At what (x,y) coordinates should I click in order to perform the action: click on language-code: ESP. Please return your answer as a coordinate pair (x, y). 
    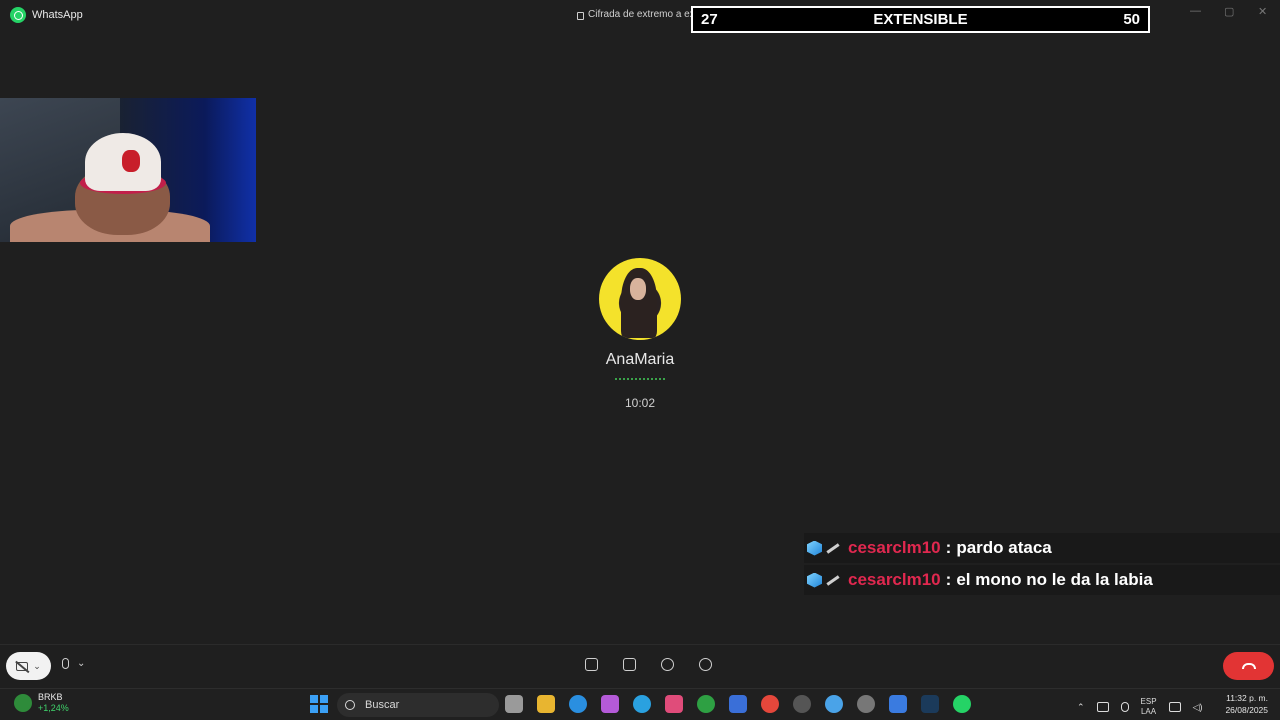
    Looking at the image, I should click on (1148, 701).